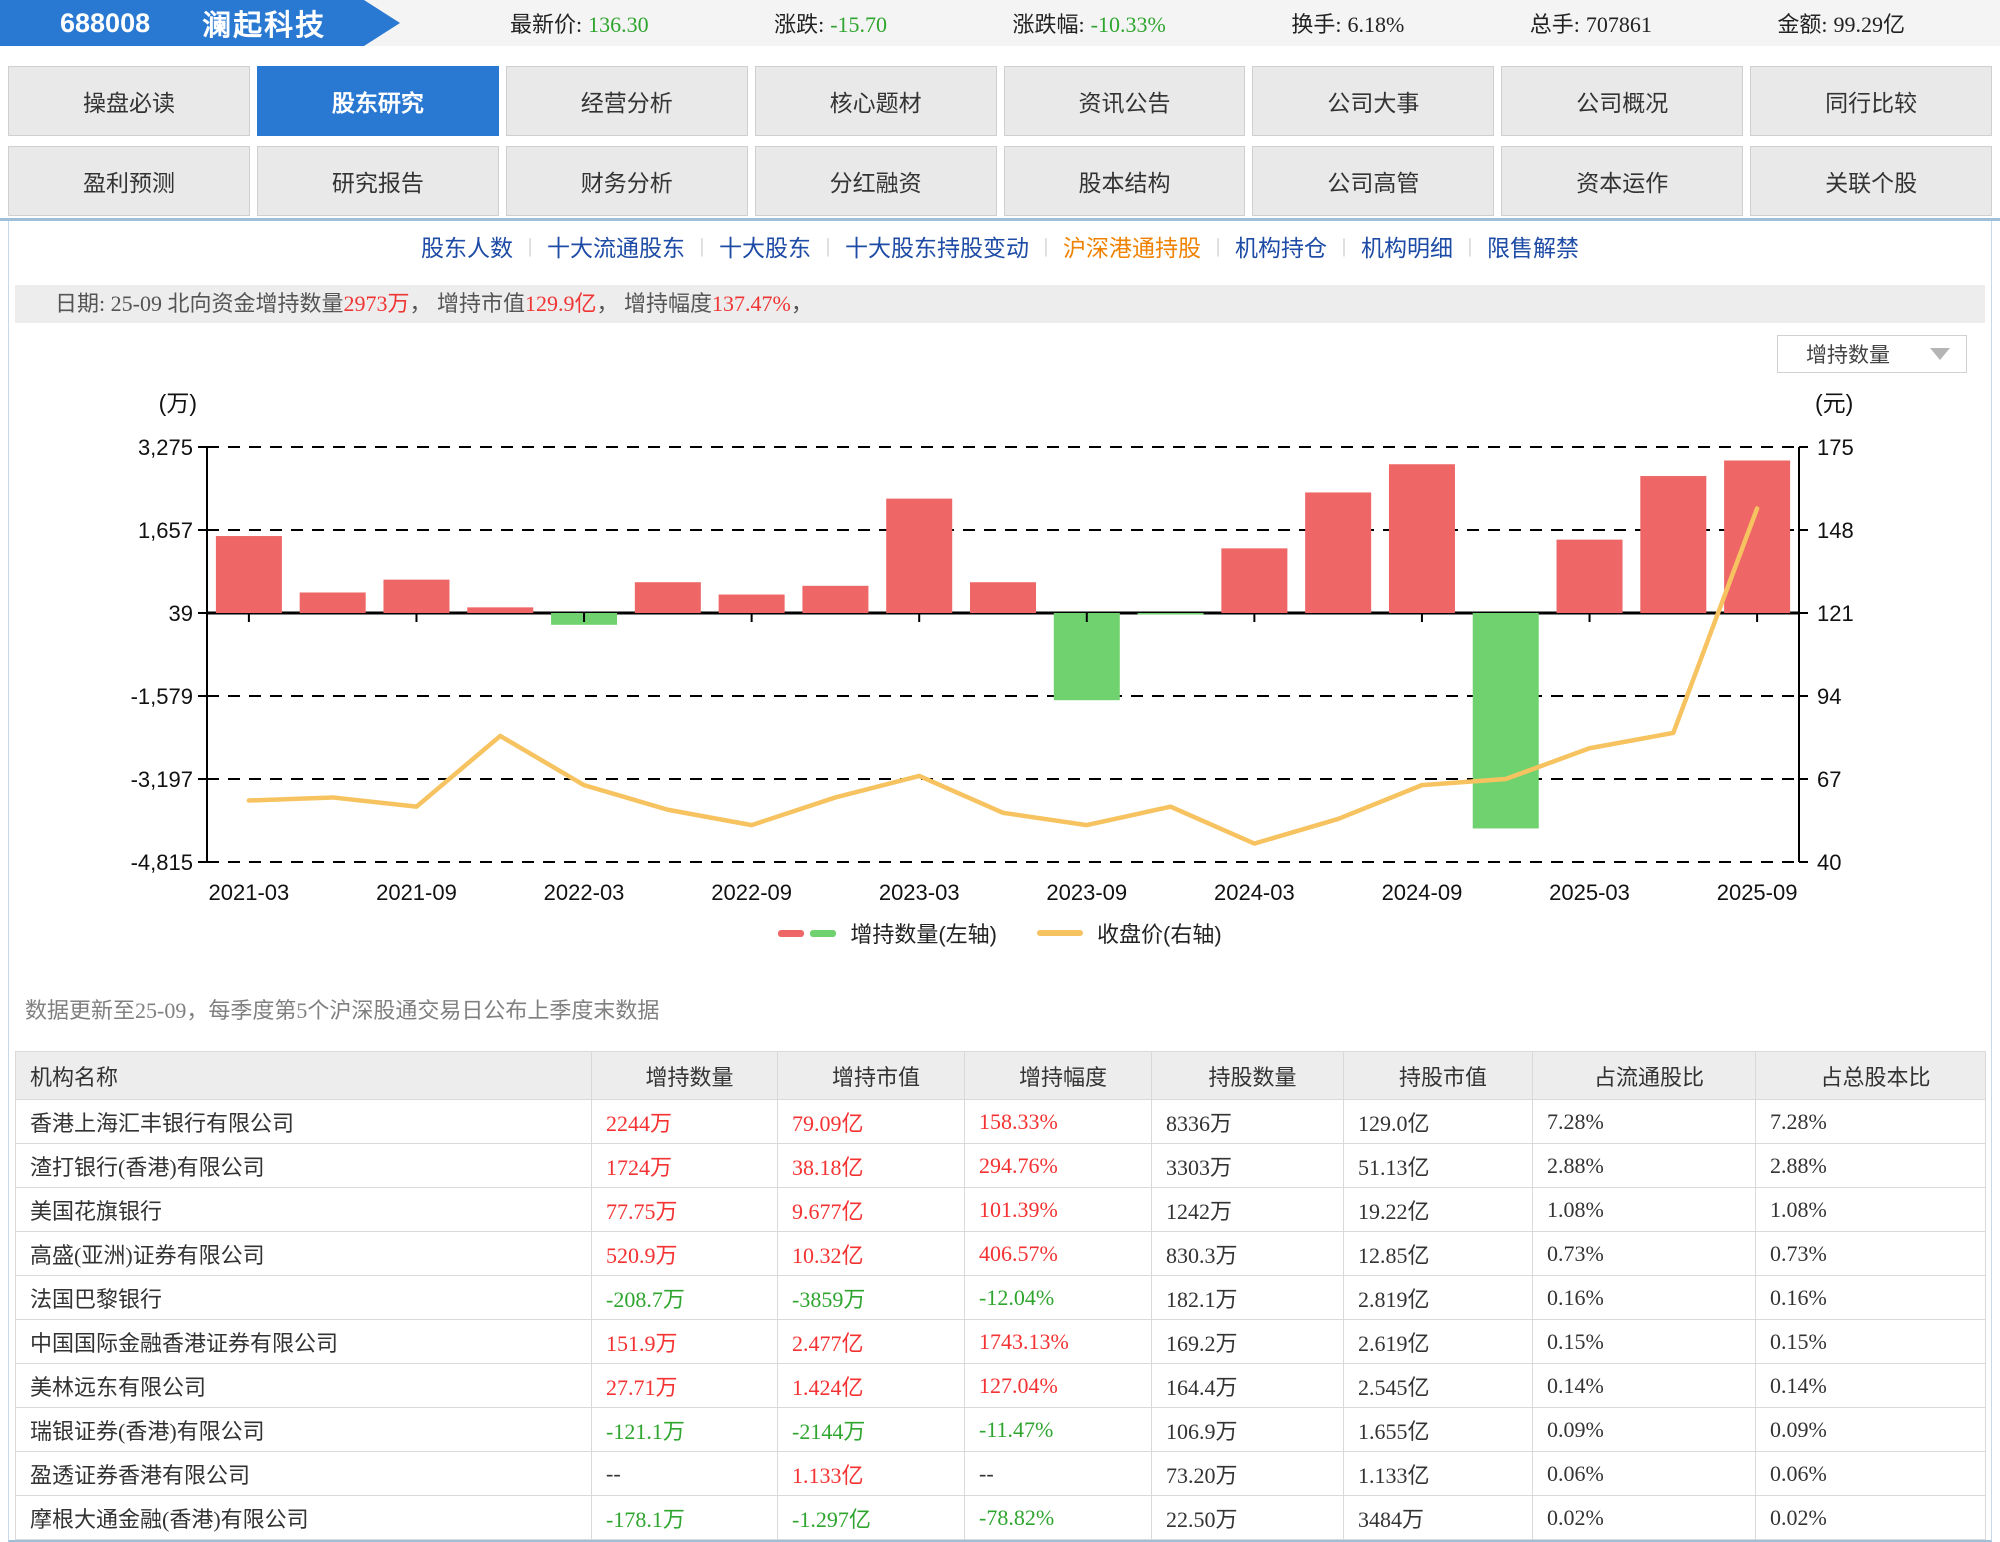 The image size is (2000, 1542). What do you see at coordinates (105, 22) in the screenshot?
I see `stock-code: 688008` at bounding box center [105, 22].